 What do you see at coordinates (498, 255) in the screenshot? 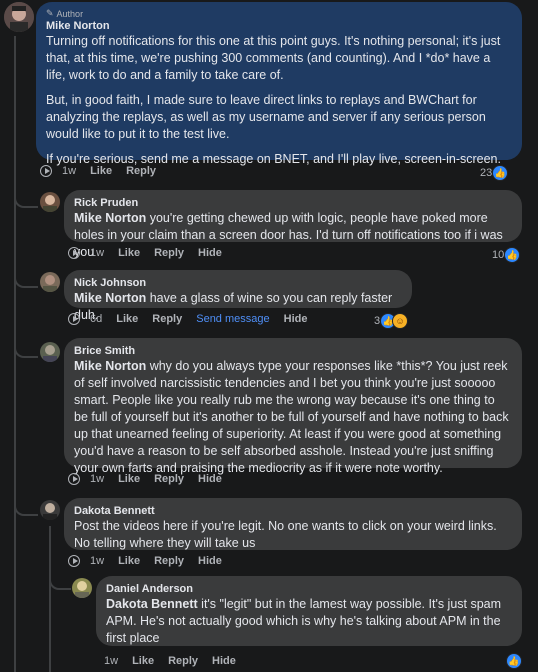
I see `reaction-count: 10` at bounding box center [498, 255].